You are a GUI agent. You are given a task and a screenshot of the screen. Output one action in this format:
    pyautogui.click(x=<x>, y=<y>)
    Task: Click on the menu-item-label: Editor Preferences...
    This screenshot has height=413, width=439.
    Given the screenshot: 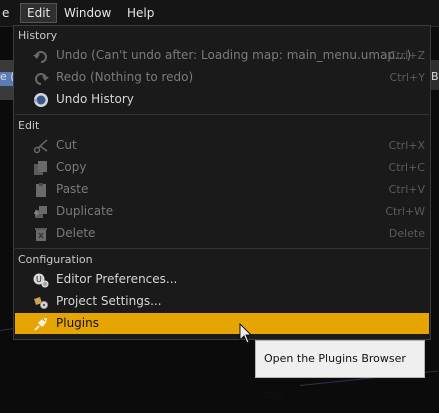 What is the action you would take?
    pyautogui.click(x=117, y=279)
    